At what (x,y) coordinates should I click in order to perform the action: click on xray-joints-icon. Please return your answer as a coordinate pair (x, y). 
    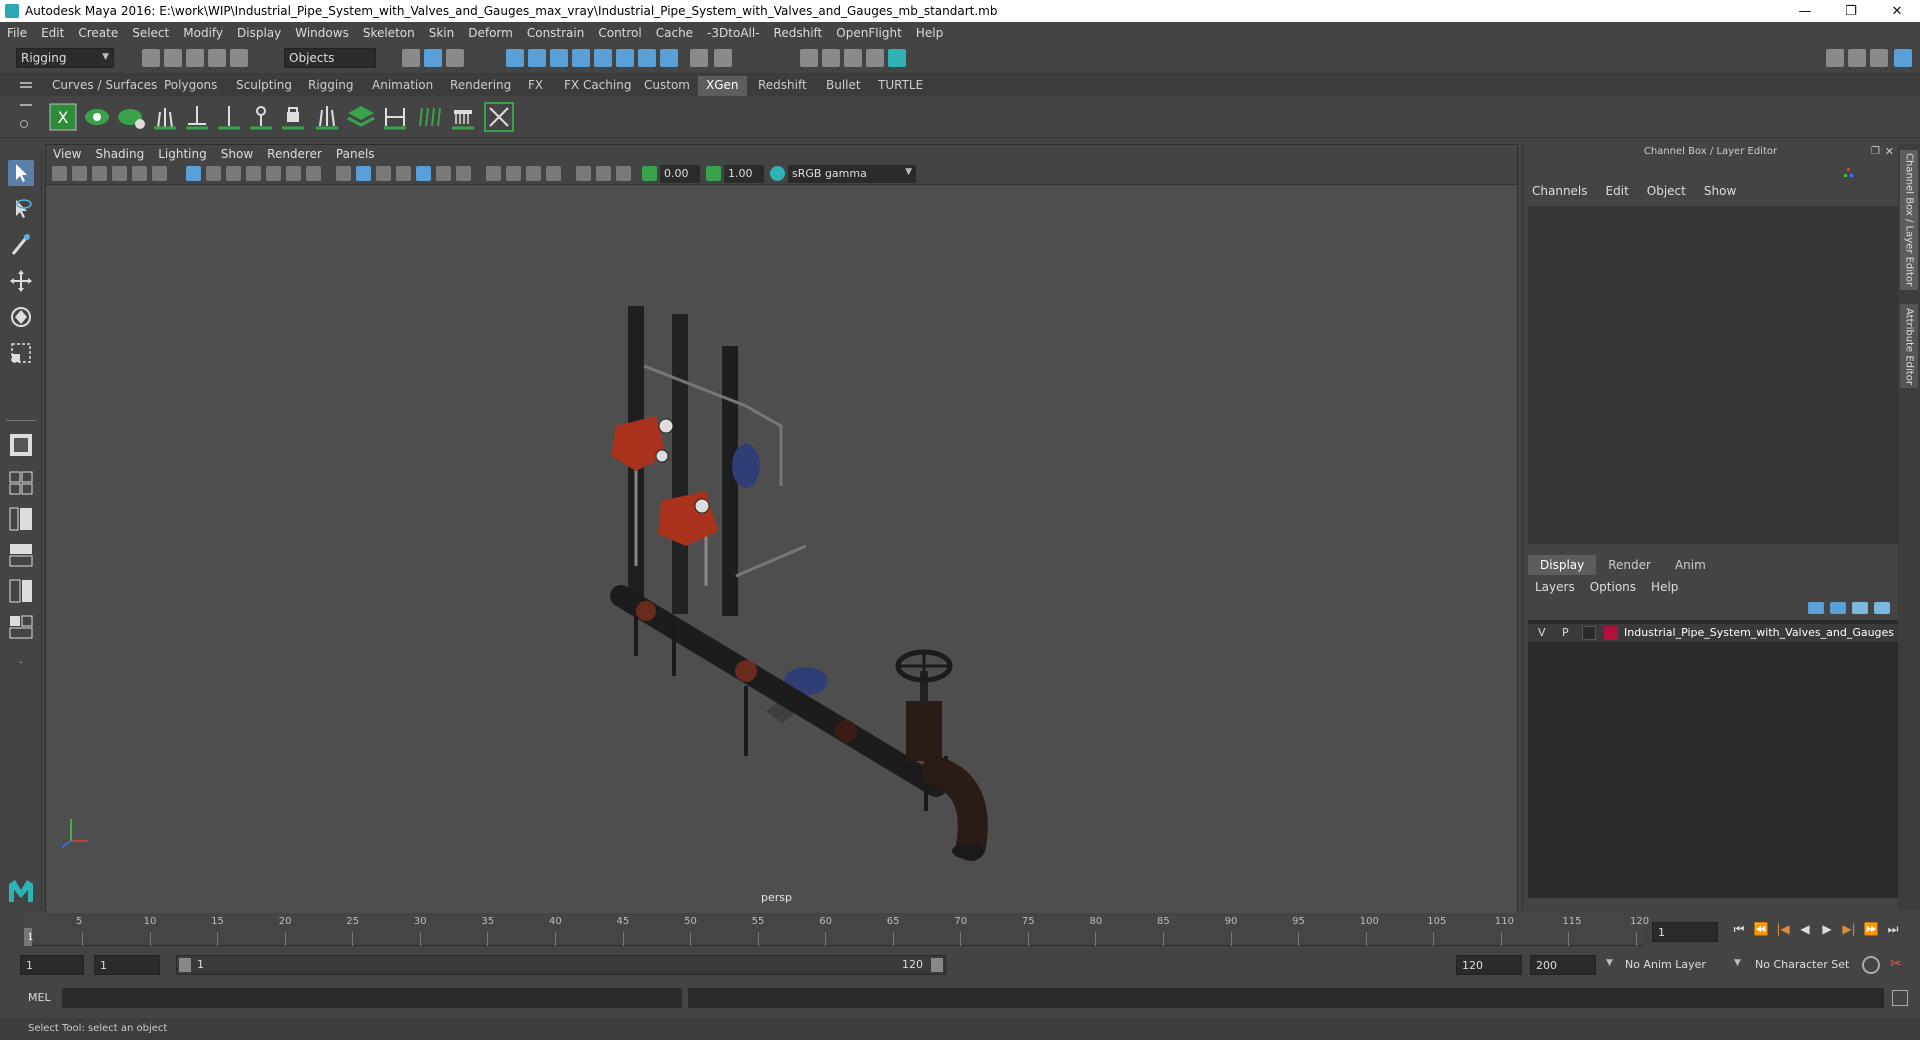
    Looking at the image, I should click on (623, 173).